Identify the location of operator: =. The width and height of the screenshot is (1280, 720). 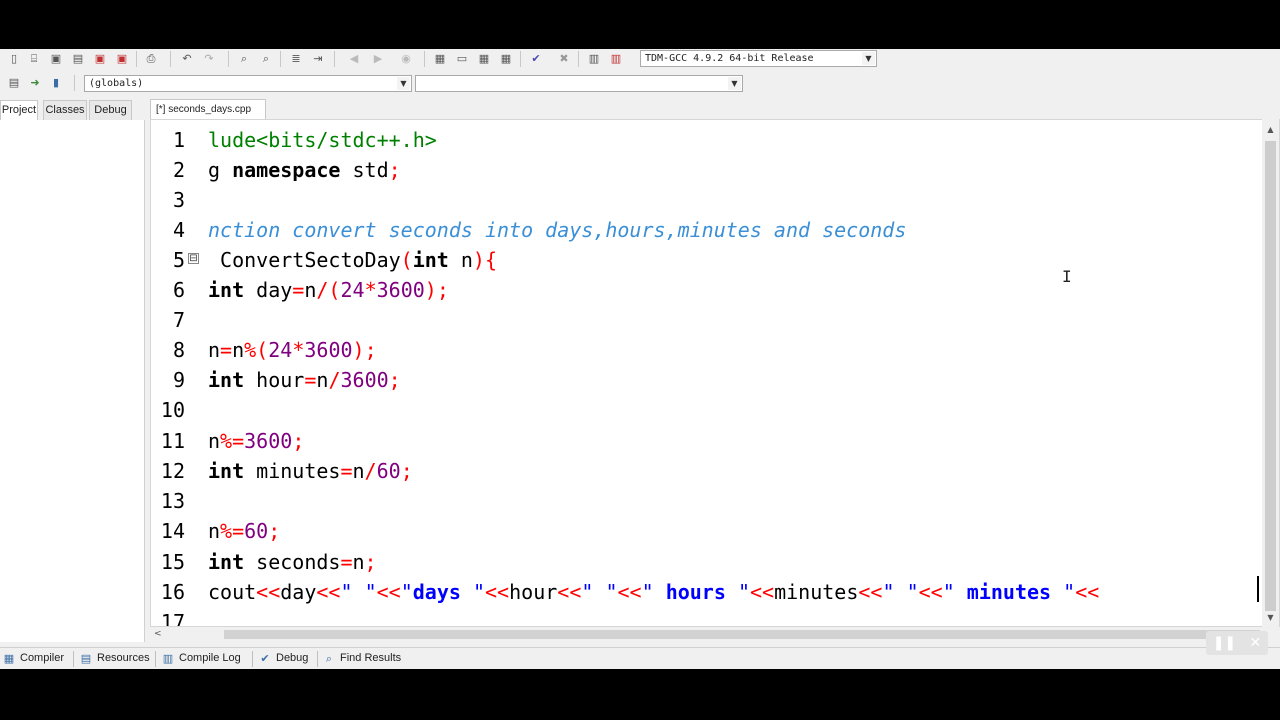
(346, 471).